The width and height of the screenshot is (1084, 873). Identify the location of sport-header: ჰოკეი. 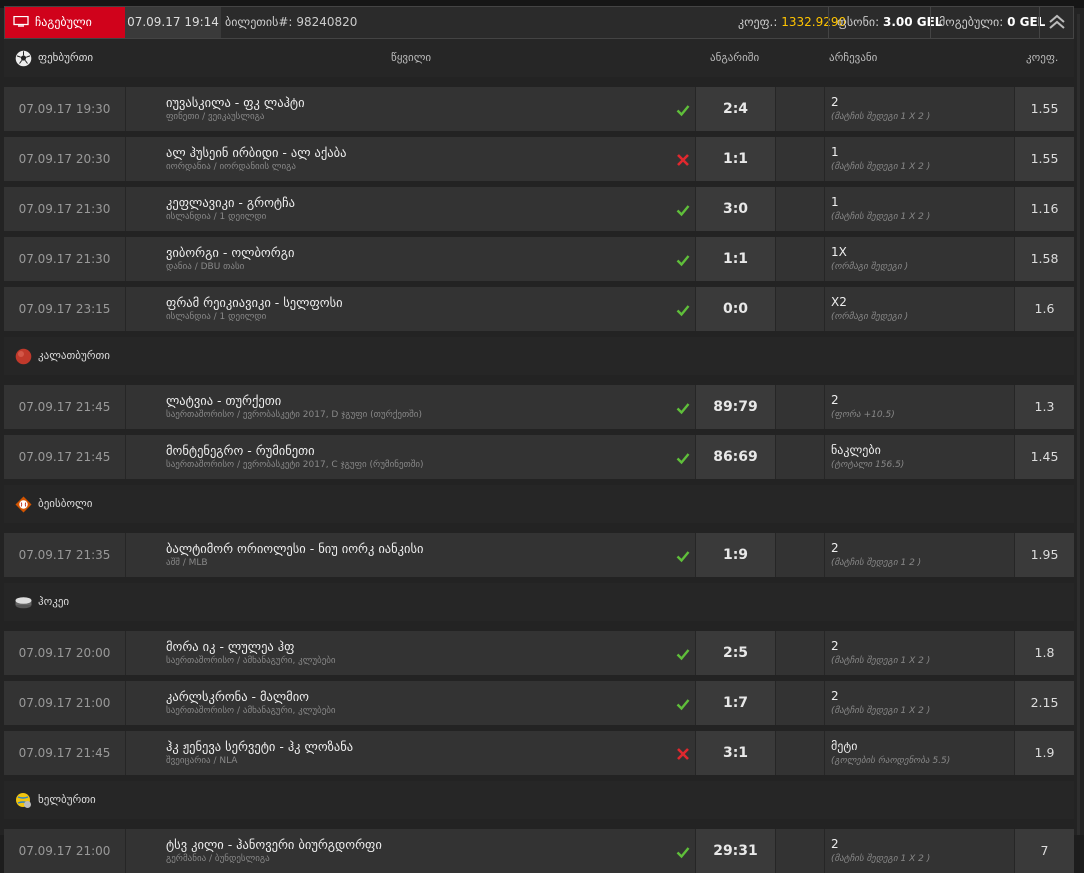
(539, 602).